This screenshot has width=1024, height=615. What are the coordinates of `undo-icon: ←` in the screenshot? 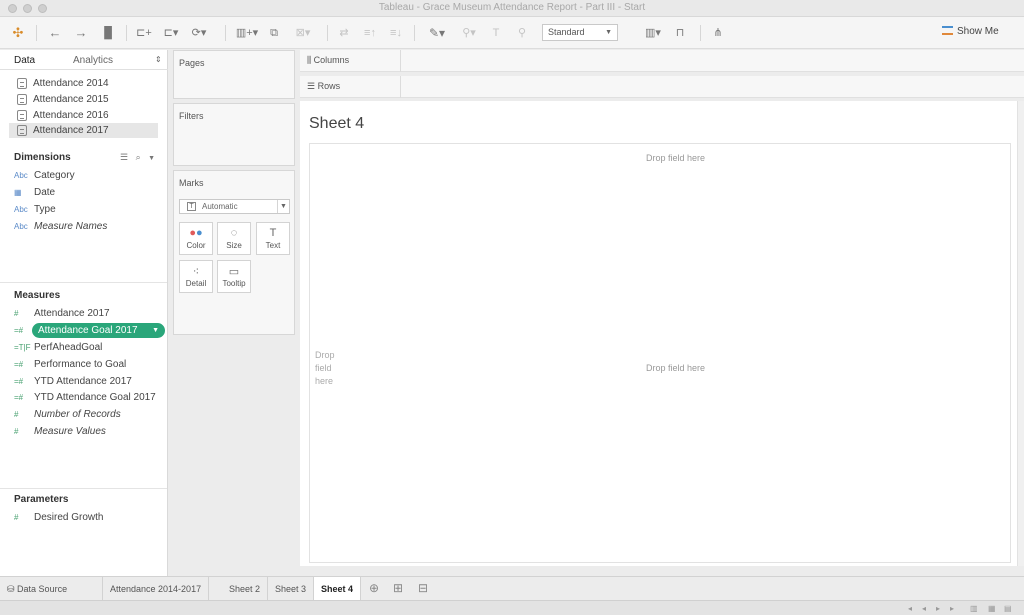 It's located at (55, 33).